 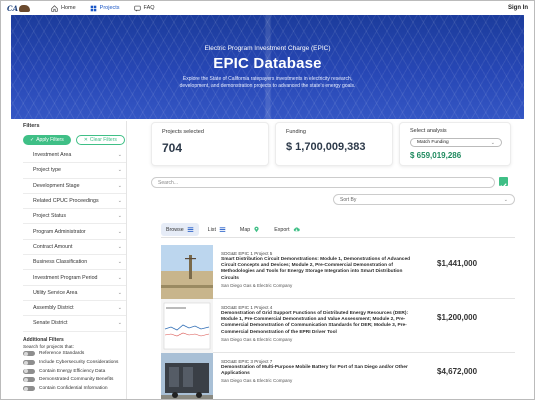 I want to click on logo-text: CA, so click(x=13, y=8).